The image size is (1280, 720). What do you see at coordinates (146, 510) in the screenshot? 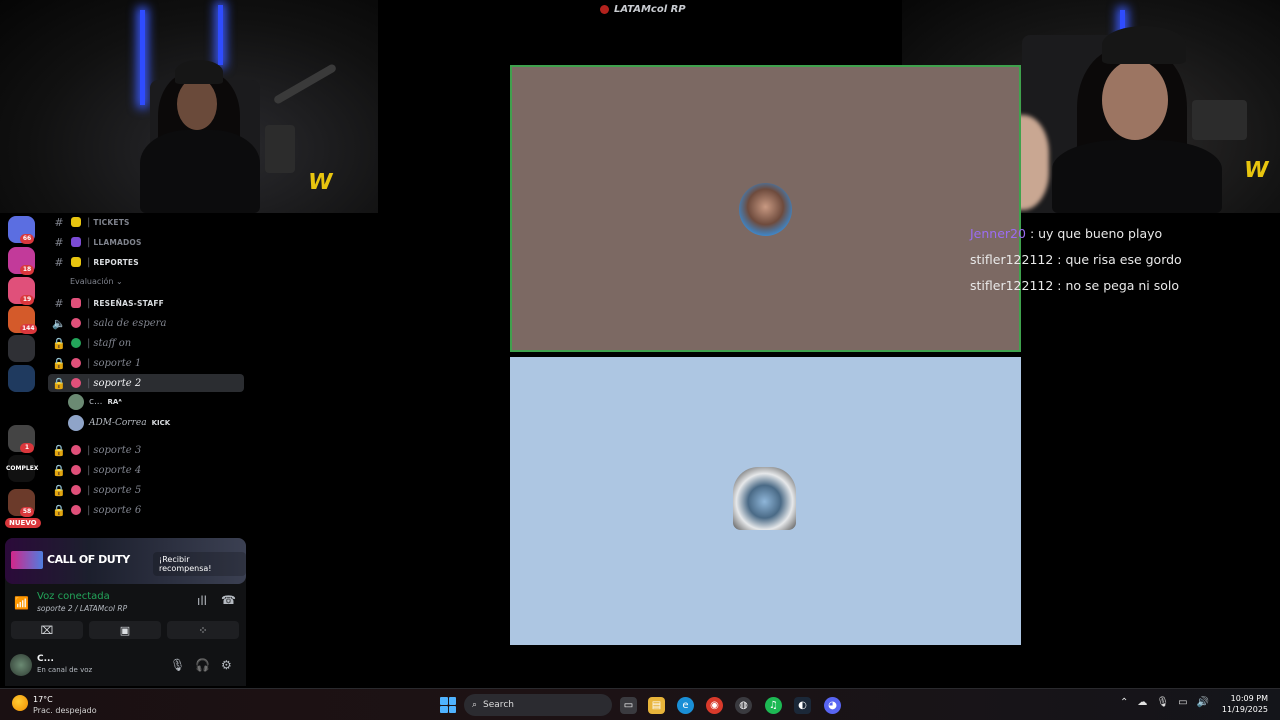
I see `channel-soporte-6: 🔒 | soporte 6` at bounding box center [146, 510].